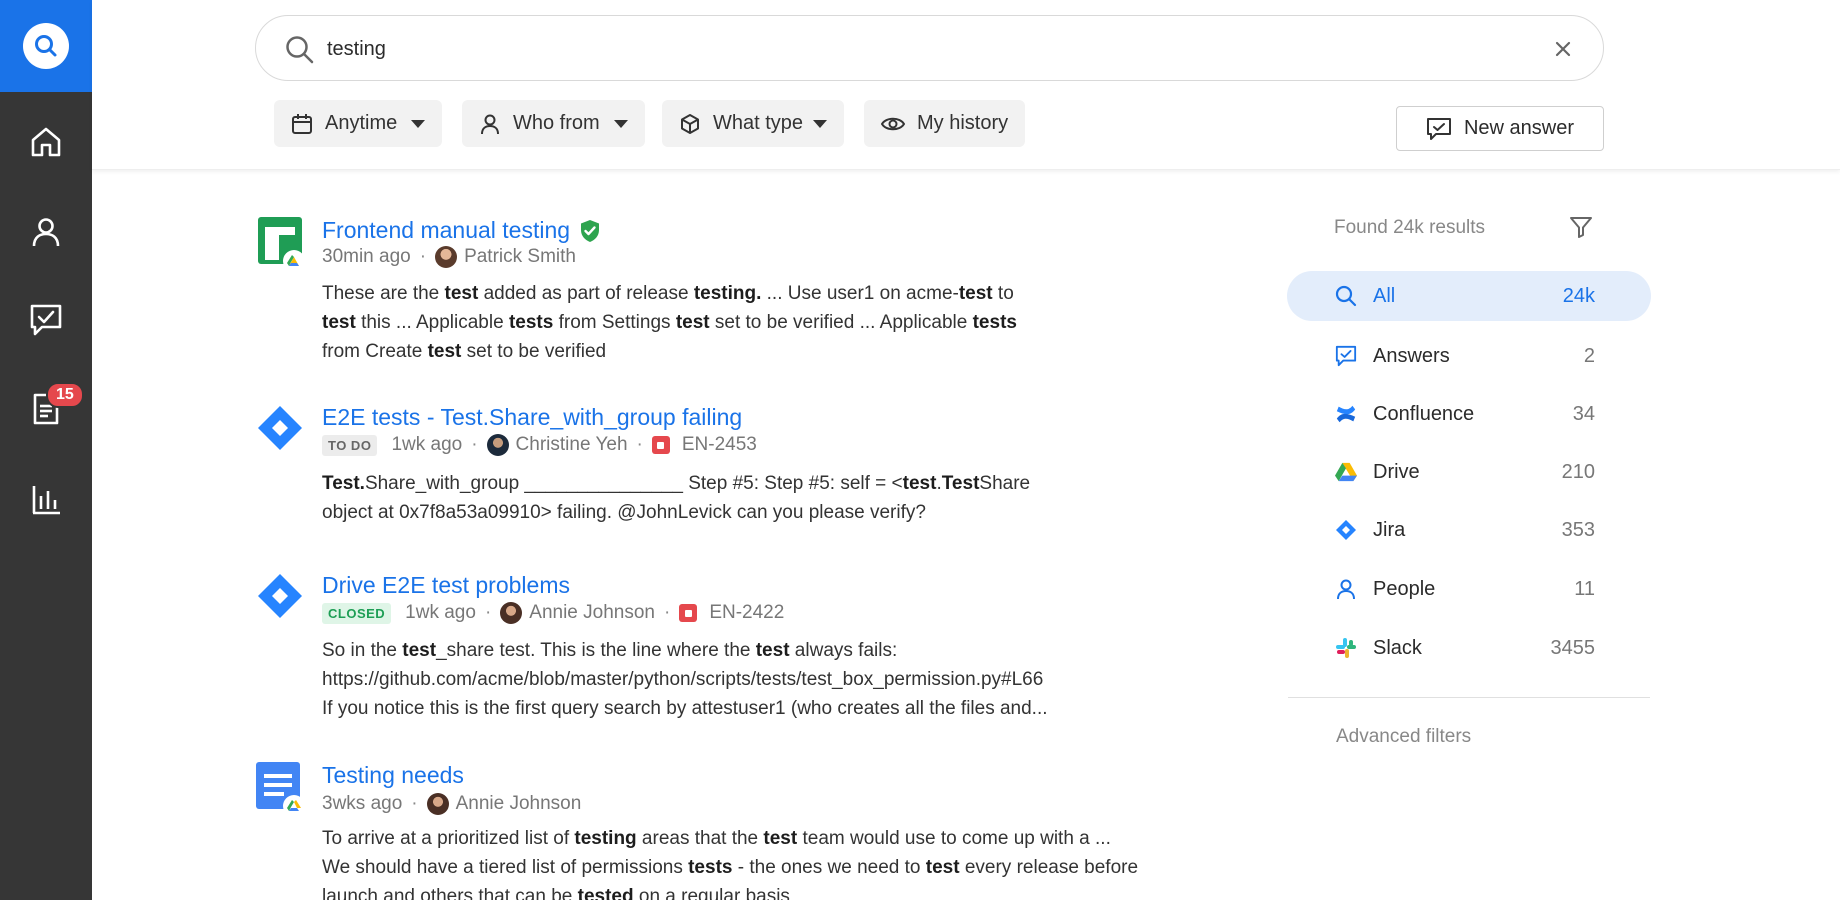  What do you see at coordinates (1578, 295) in the screenshot?
I see `facet-count: 24k` at bounding box center [1578, 295].